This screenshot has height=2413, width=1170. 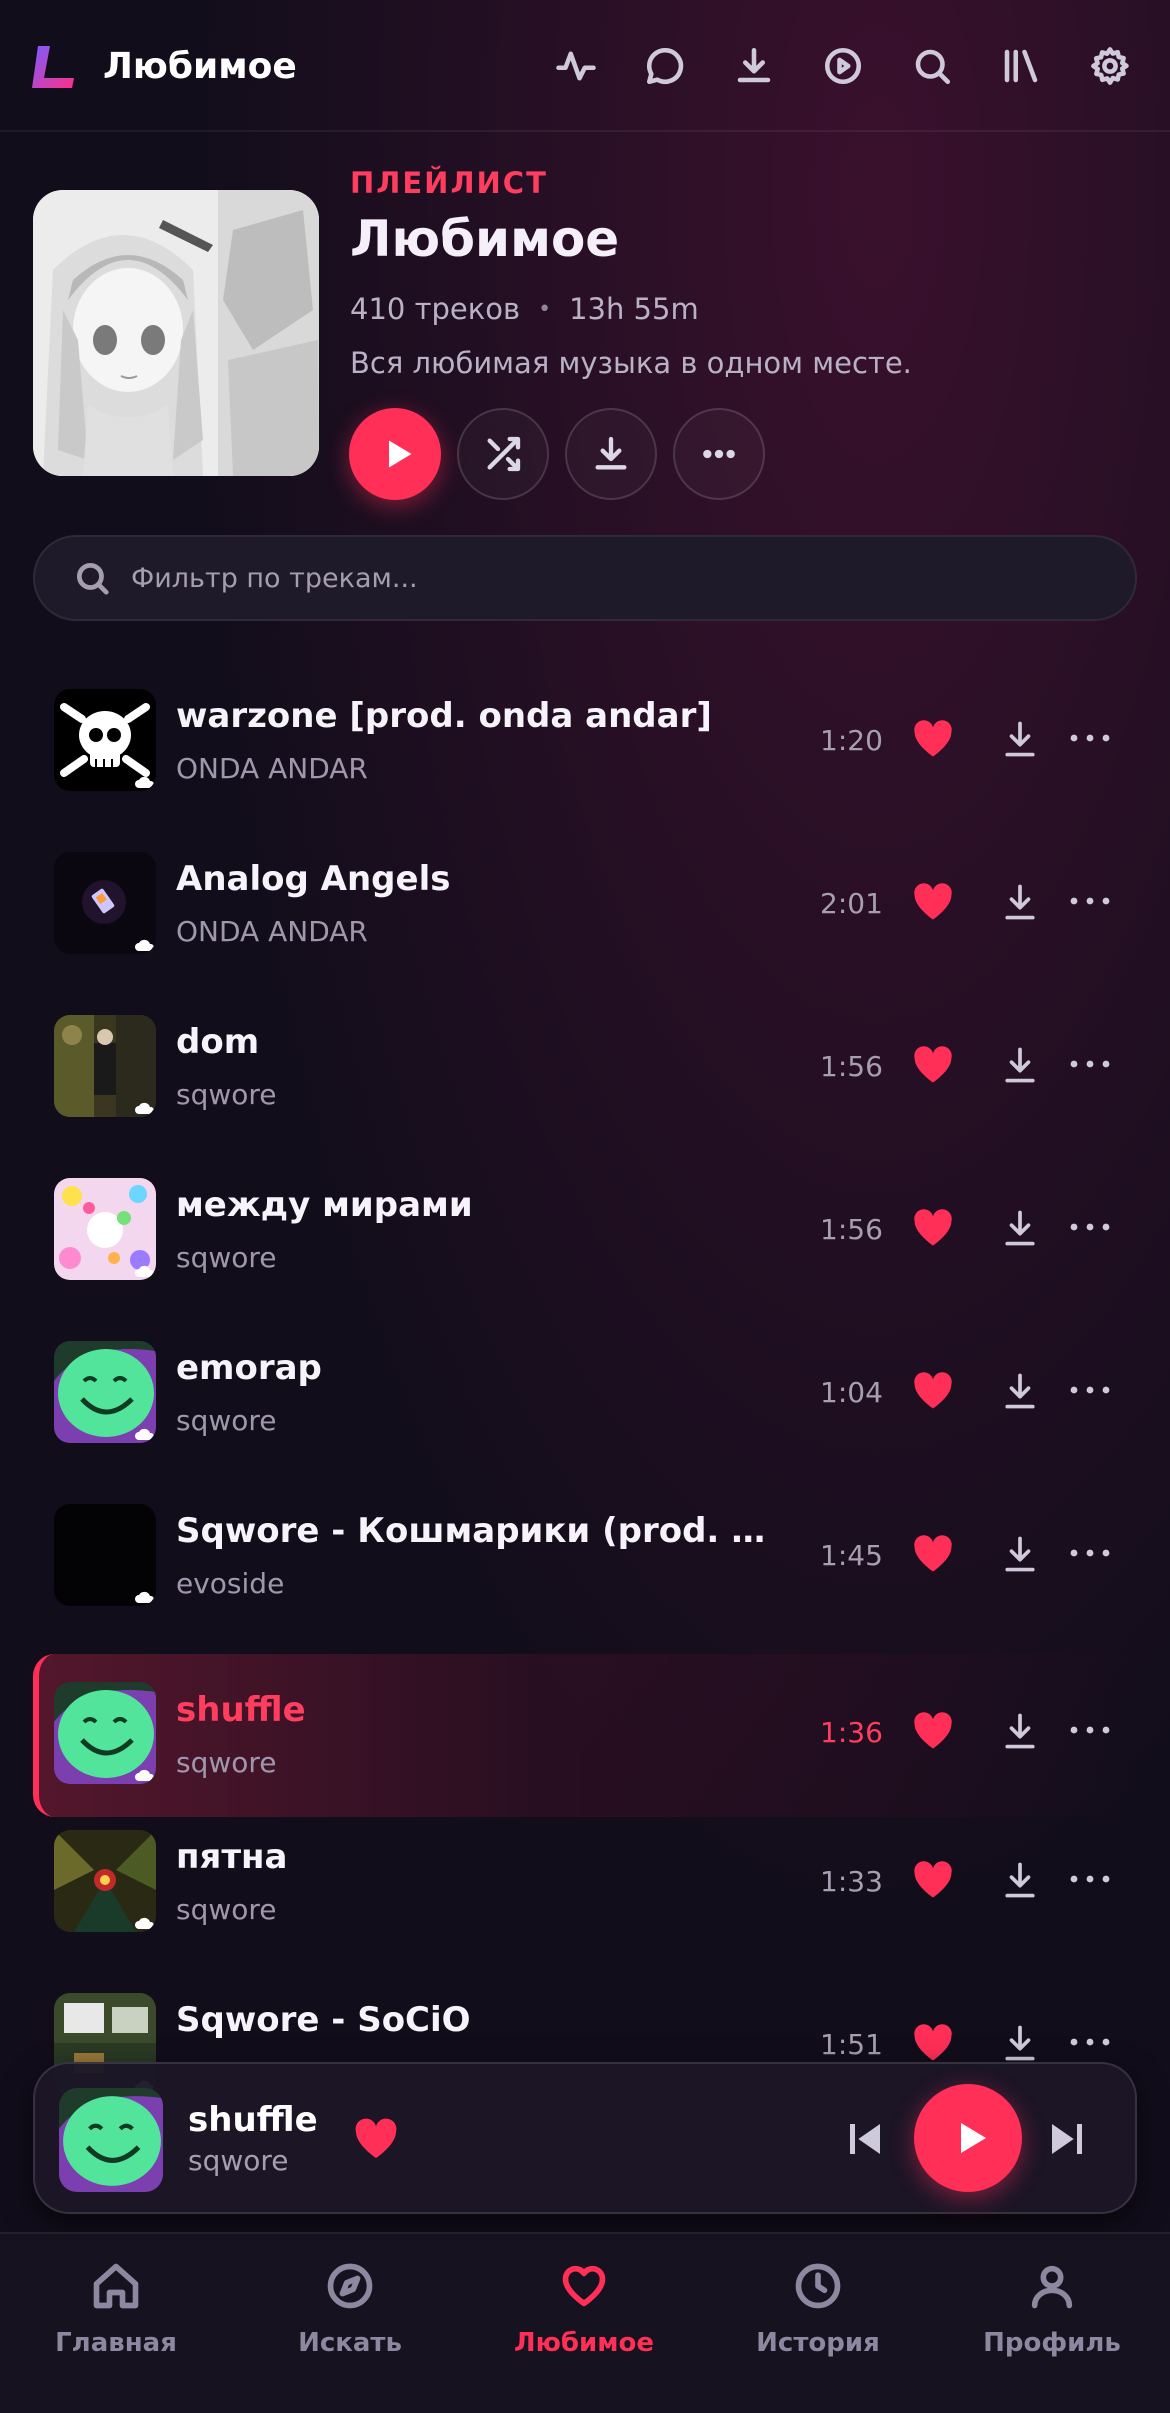 What do you see at coordinates (200, 66) in the screenshot?
I see `app-bar-title: Любимое` at bounding box center [200, 66].